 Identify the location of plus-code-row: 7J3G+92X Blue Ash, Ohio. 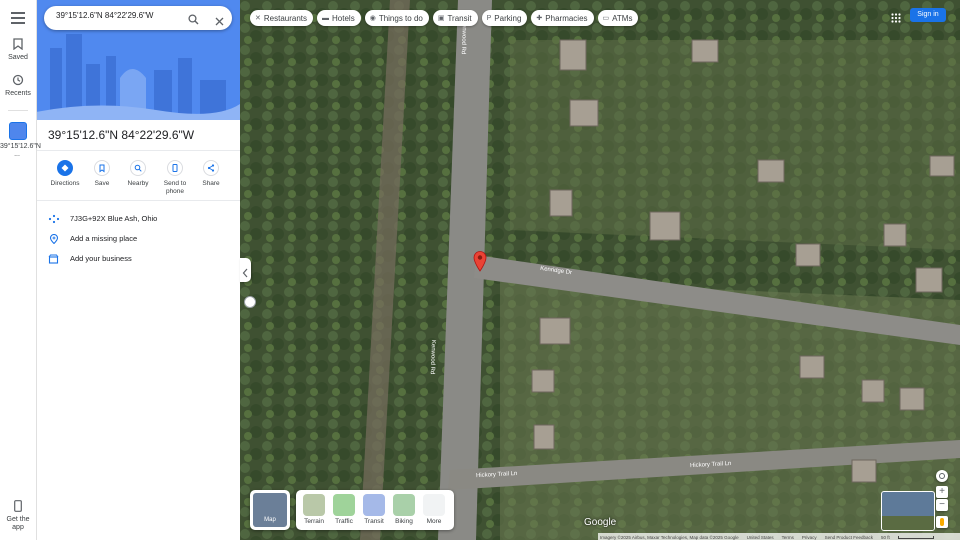
(102, 219).